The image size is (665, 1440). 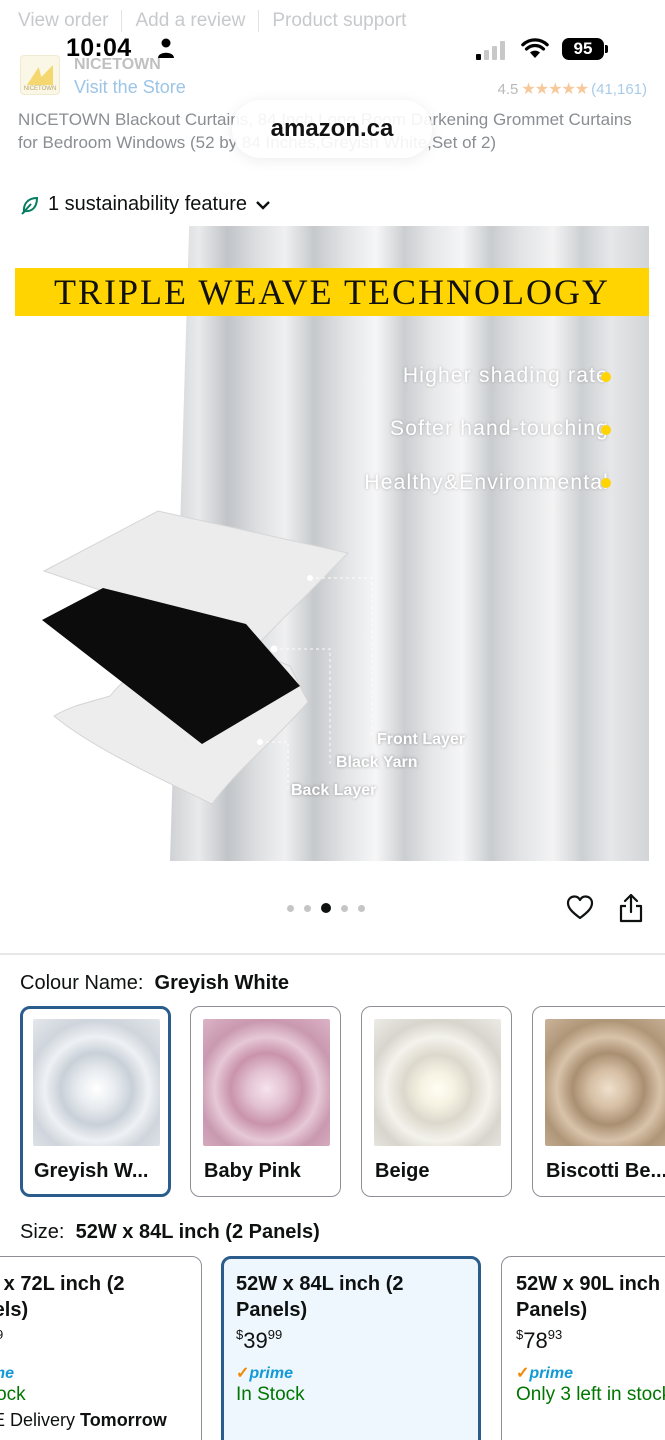 What do you see at coordinates (42, 1232) in the screenshot?
I see `size-label-text: Size:` at bounding box center [42, 1232].